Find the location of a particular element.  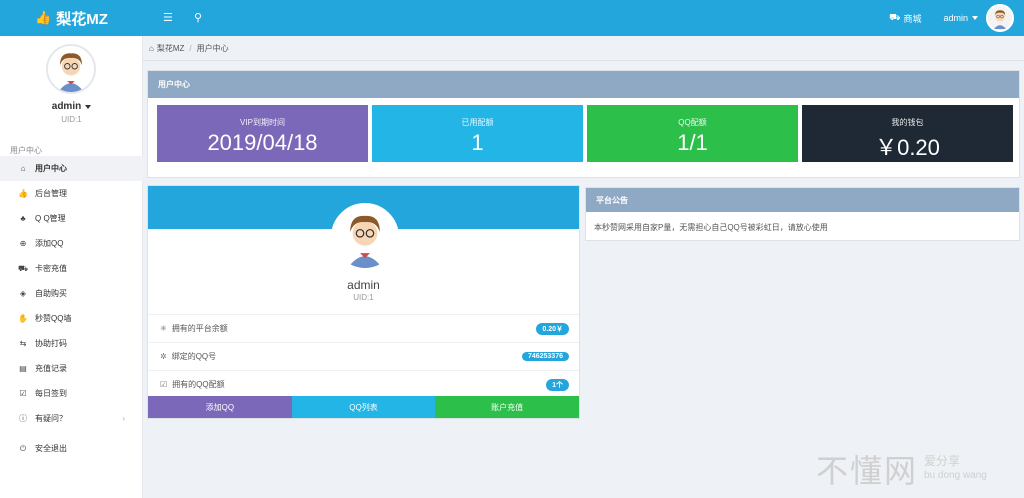

sidebar-item-help: ⓘ 有疑问？ › is located at coordinates (71, 418).